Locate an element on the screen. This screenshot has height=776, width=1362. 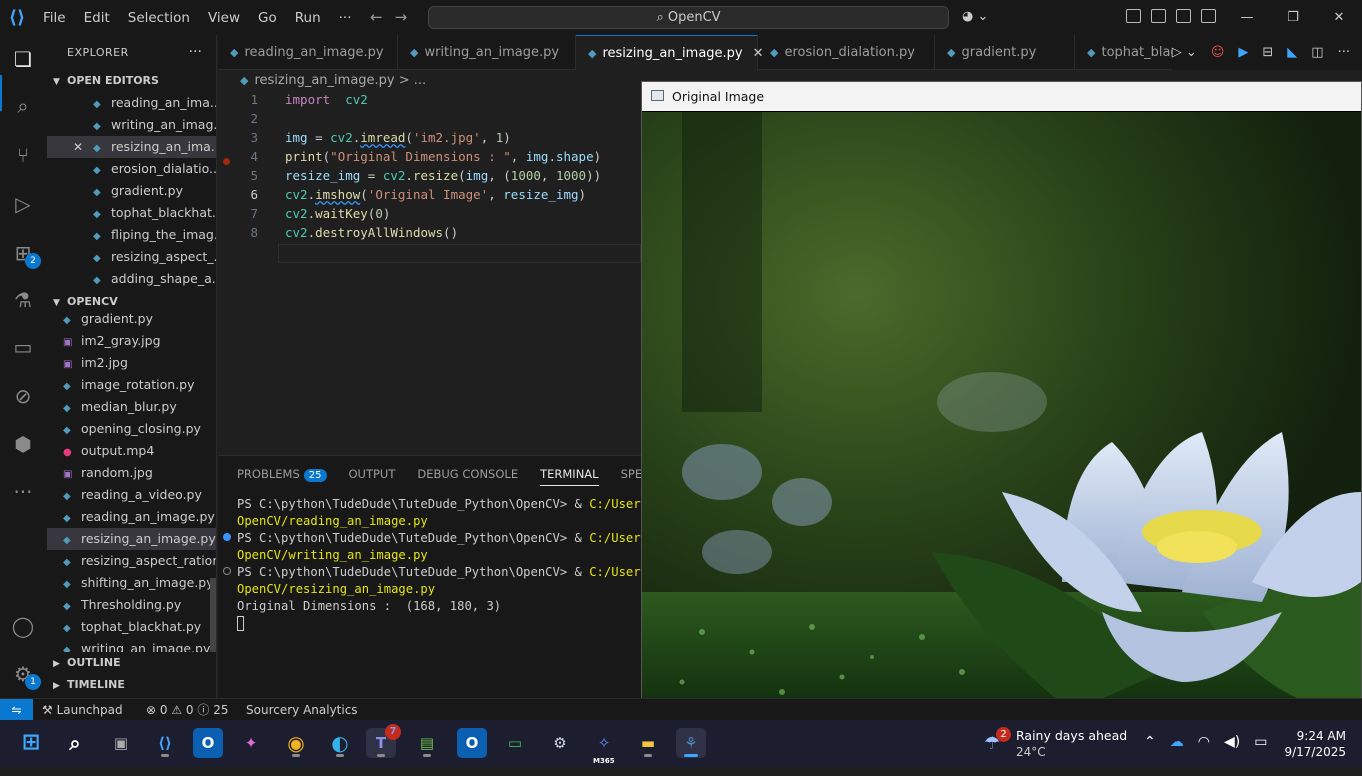
tab-problems: PROBLEMS 25 is located at coordinates (282, 474).